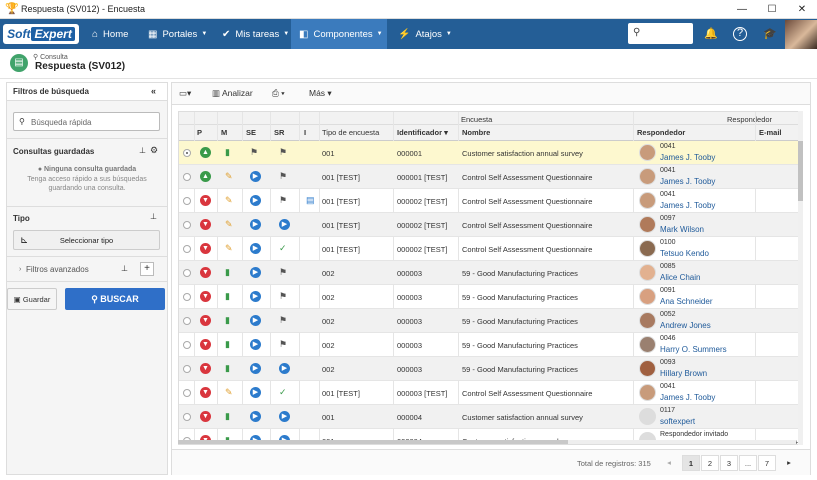 The image size is (817, 480). Describe the element at coordinates (95, 34) in the screenshot. I see `home-icon: ⌂` at that location.